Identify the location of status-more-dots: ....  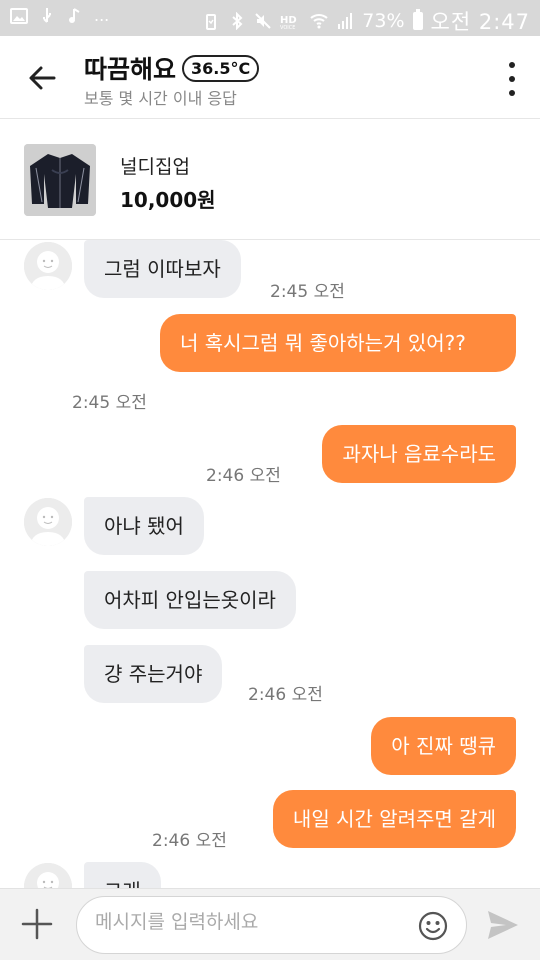
(102, 15).